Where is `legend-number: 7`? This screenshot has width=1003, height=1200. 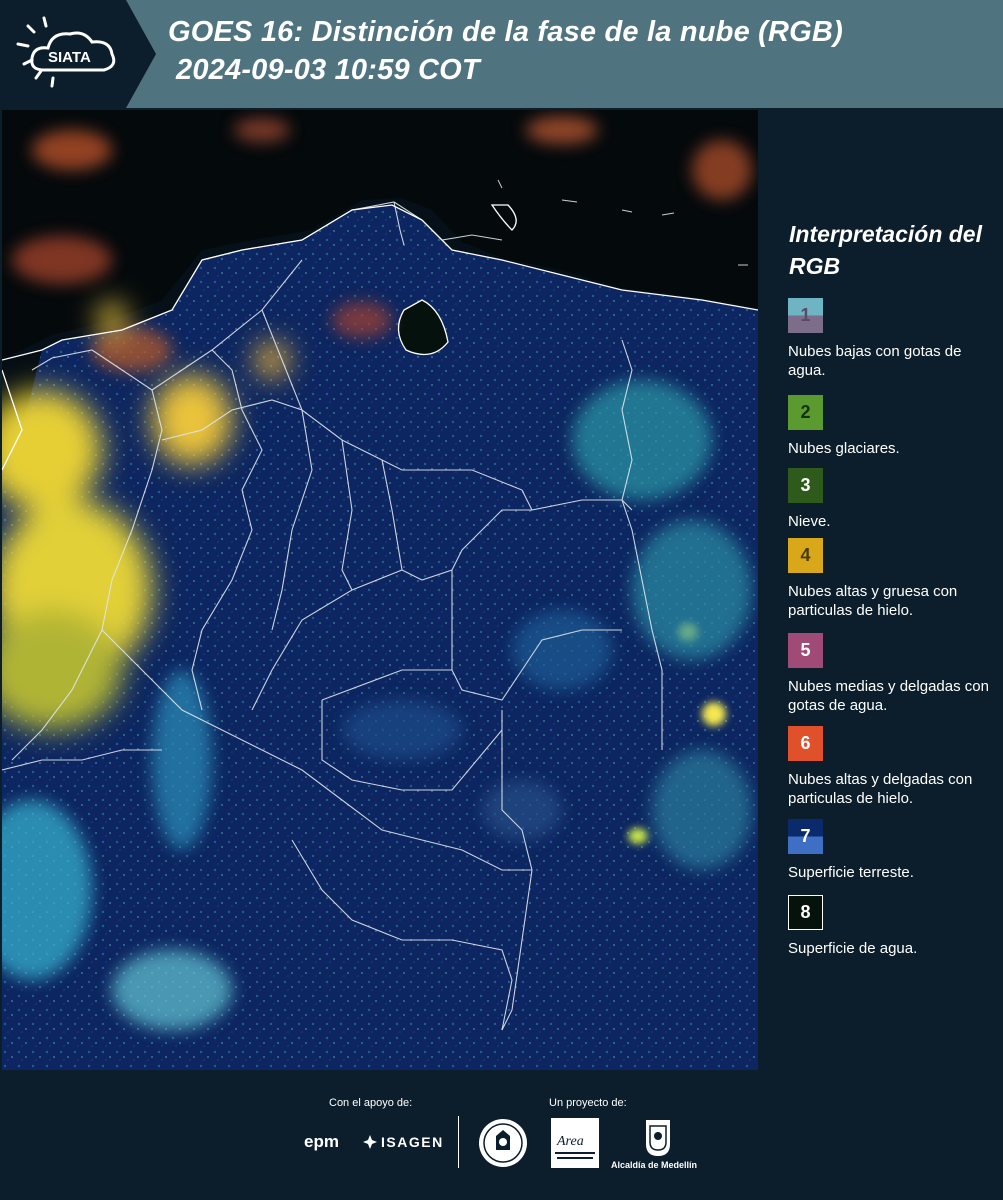
legend-number: 7 is located at coordinates (805, 836).